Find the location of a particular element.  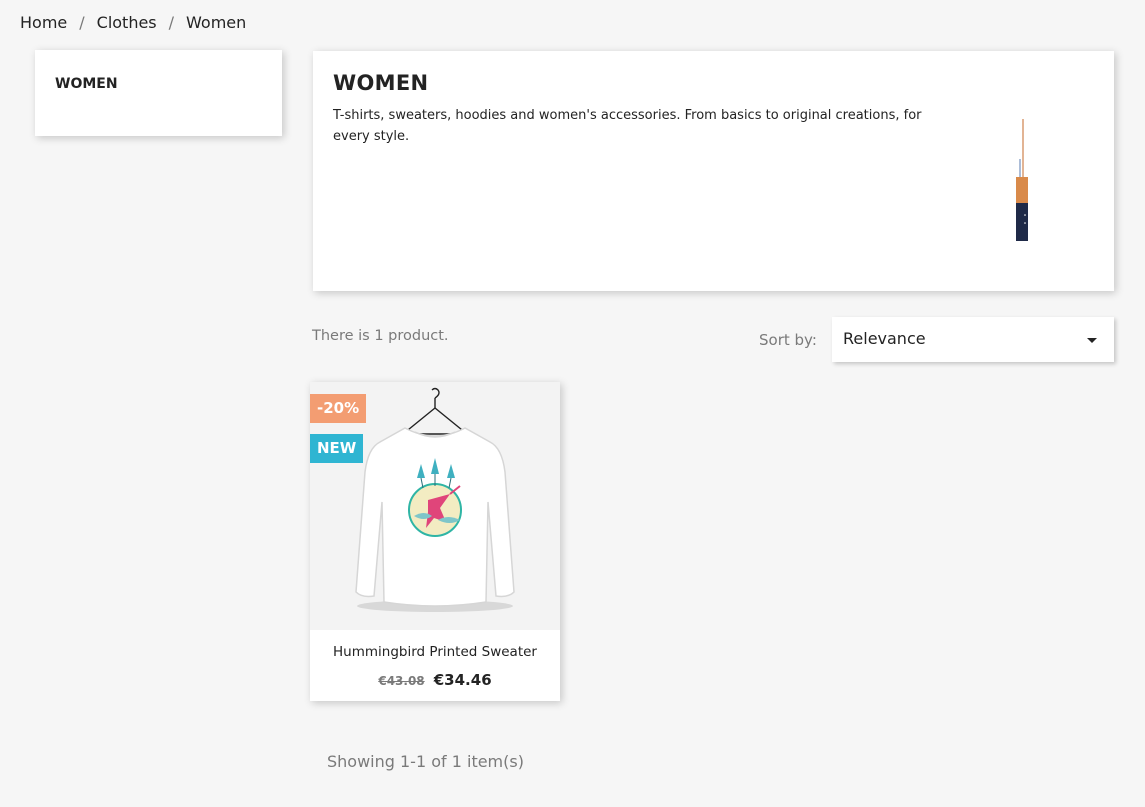

product-name-link: Hummingbird Printed Sweater is located at coordinates (435, 652).